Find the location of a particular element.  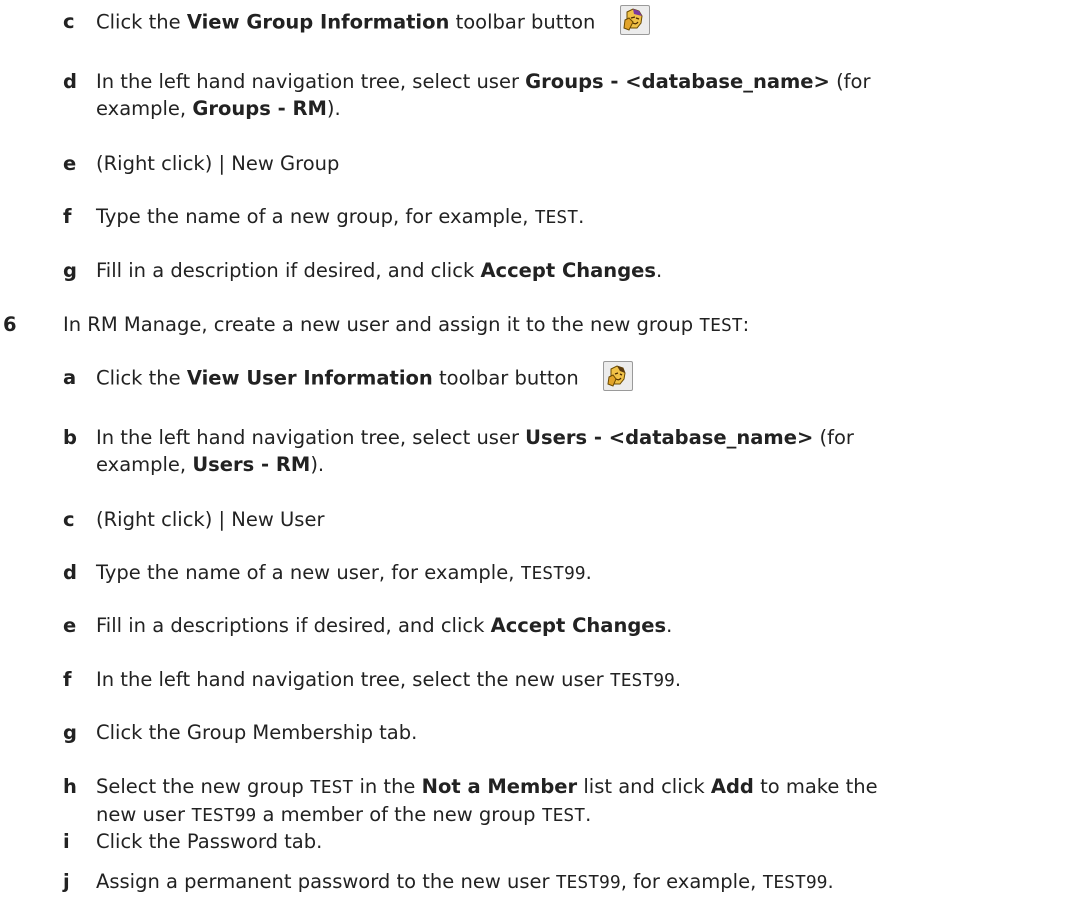

substep-text: (Right click) | New User is located at coordinates (210, 519).